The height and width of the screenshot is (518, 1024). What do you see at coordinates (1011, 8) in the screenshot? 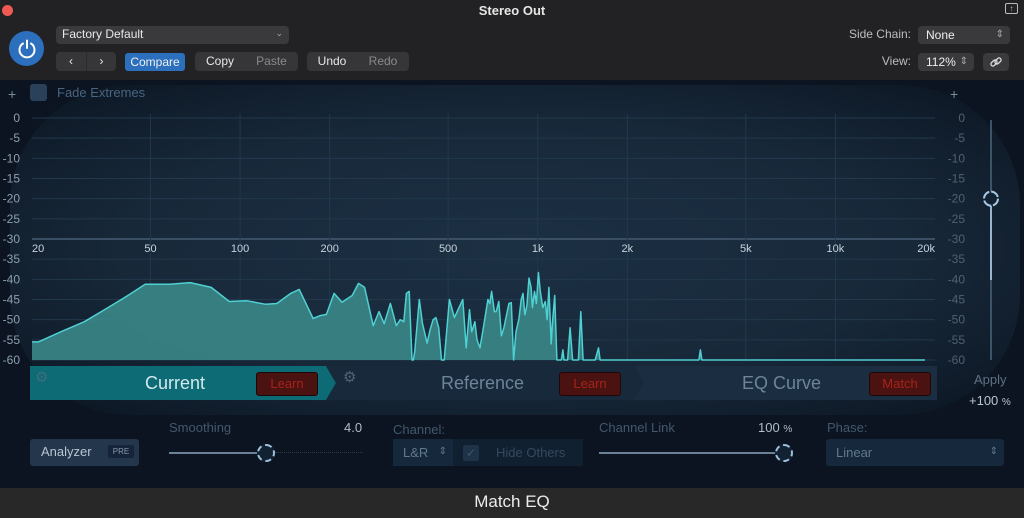
I see `expand-window-icon: ↑` at bounding box center [1011, 8].